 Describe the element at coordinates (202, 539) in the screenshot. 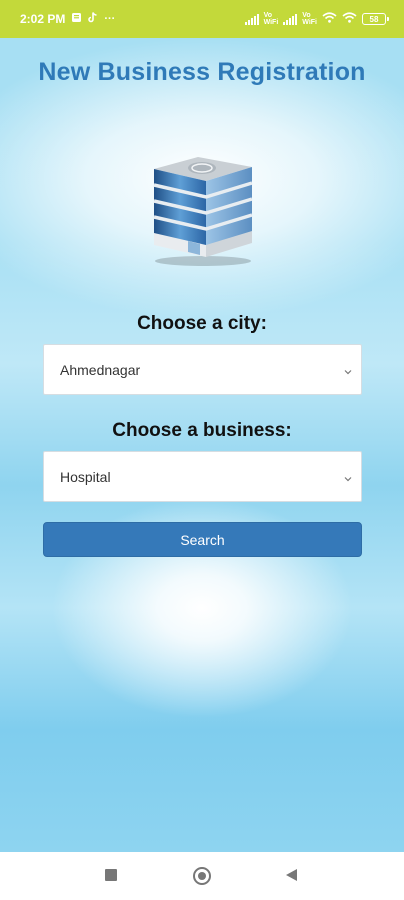

I see `search-button: Search` at that location.